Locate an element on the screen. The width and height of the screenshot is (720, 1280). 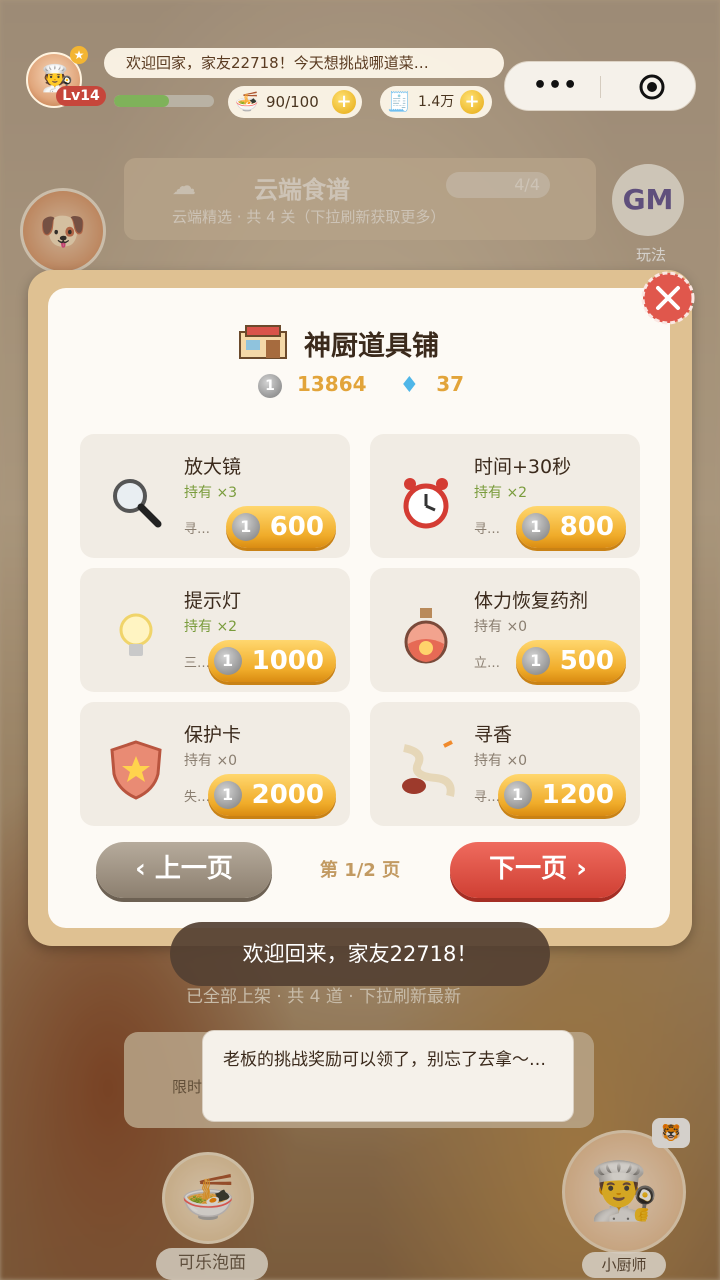
item-name: 体力恢复药剂 is located at coordinates (531, 601).